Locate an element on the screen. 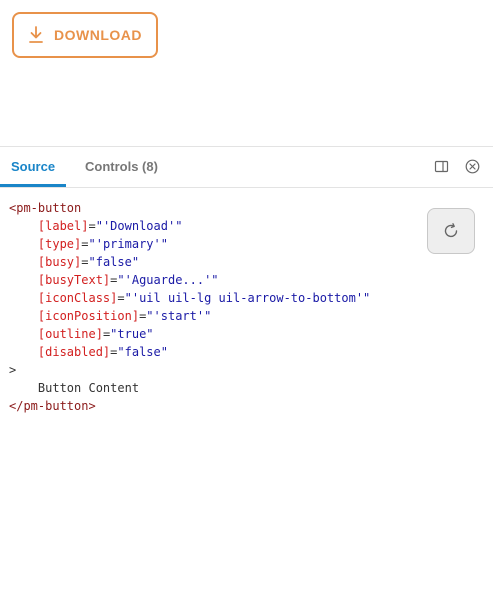 This screenshot has width=493, height=589. code-attr-value: "'start'" is located at coordinates (179, 316).